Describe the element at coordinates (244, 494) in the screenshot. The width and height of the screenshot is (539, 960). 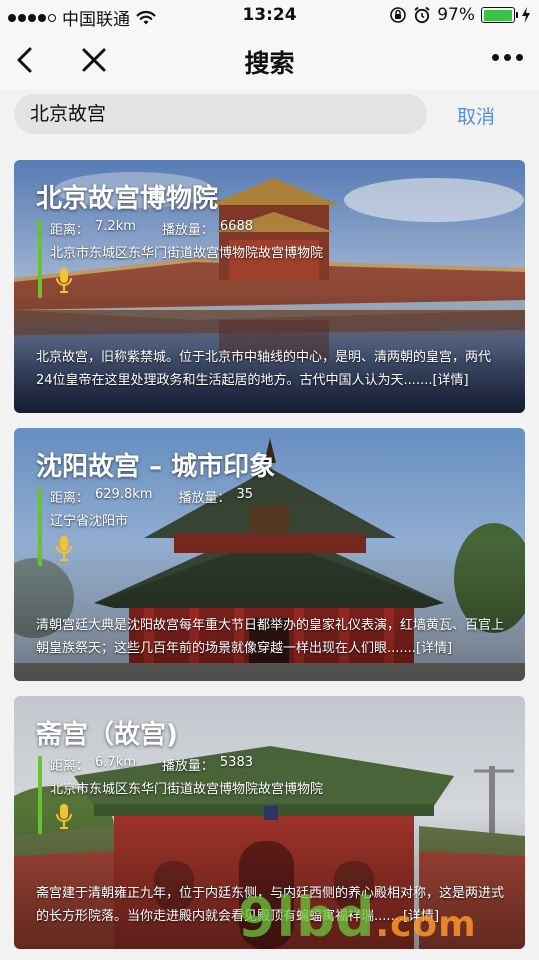
I see `plays-value: 35` at that location.